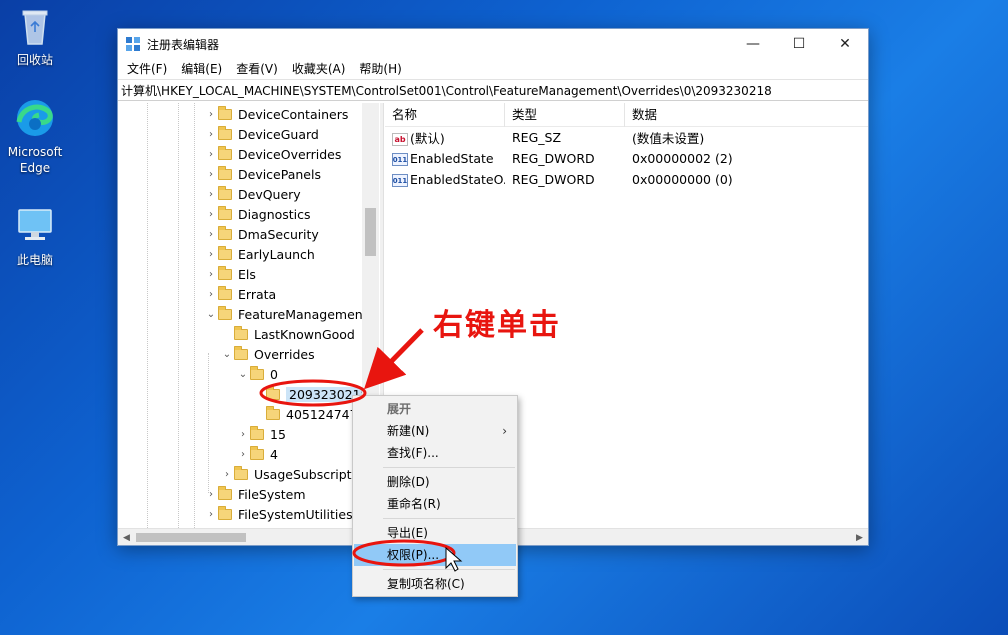 The width and height of the screenshot is (1008, 635). I want to click on desktop-icon-edge: Microsoft Edge, so click(35, 136).